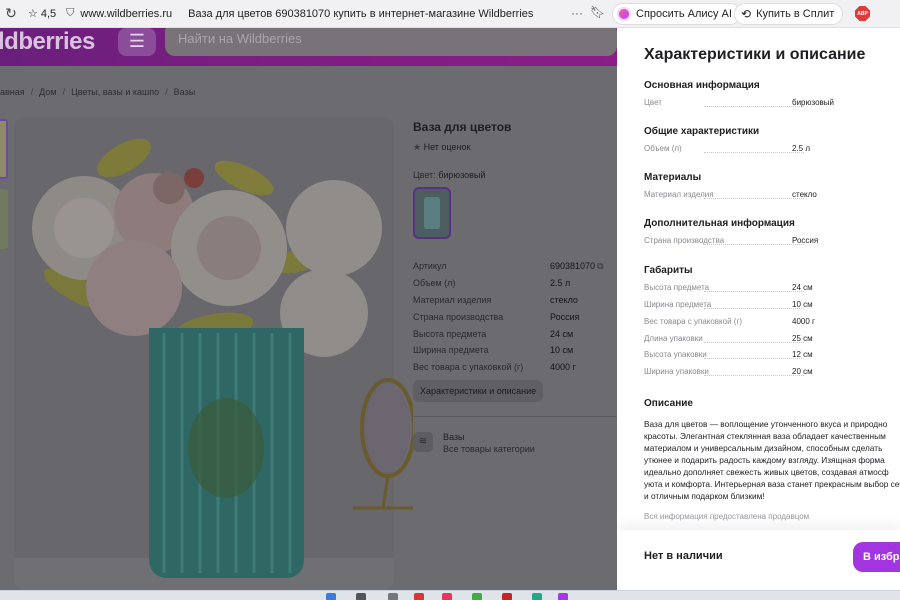 The height and width of the screenshot is (600, 900). What do you see at coordinates (462, 127) in the screenshot?
I see `product-title: Ваза для цветов` at bounding box center [462, 127].